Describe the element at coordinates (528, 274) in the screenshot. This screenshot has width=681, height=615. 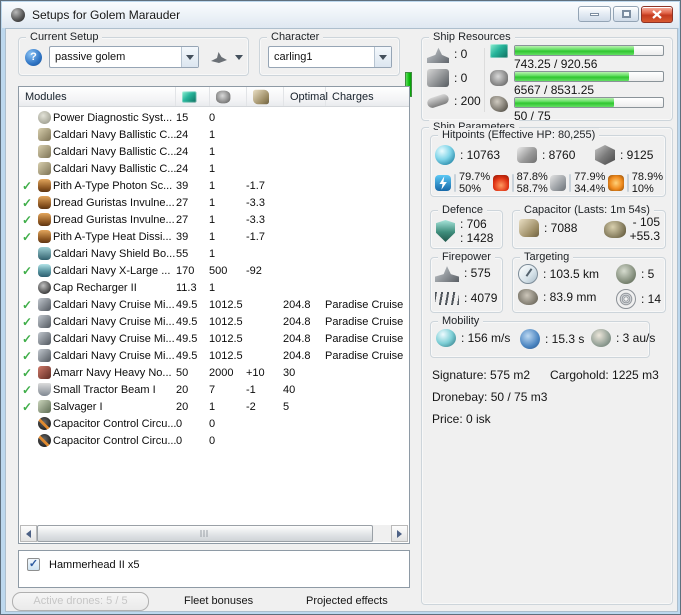
I see `targeting-range-icon` at that location.